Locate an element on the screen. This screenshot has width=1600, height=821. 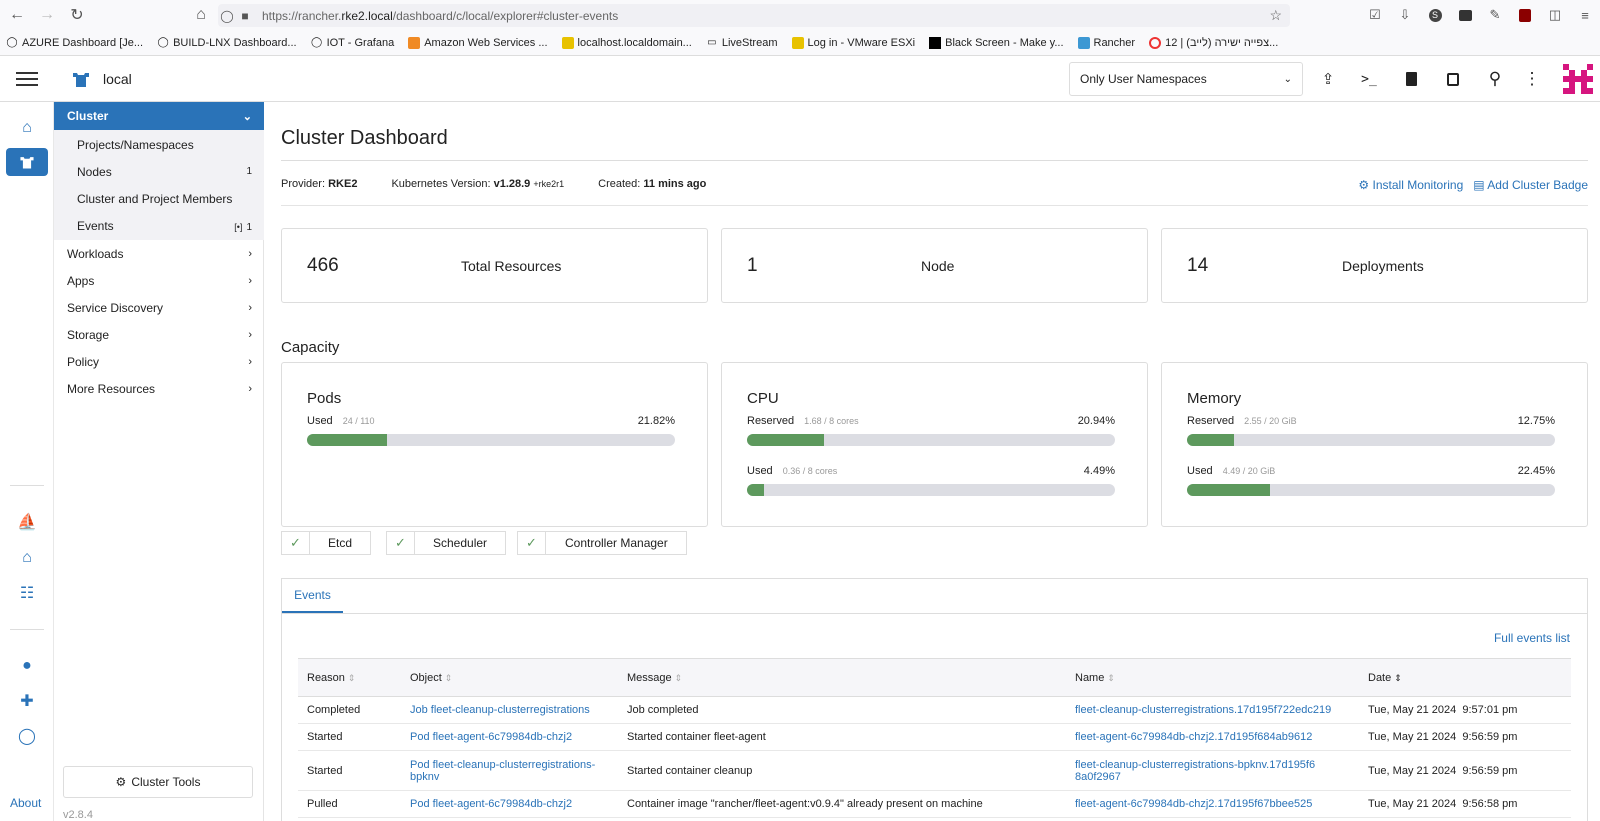
deployments-card: 14 Deployments is located at coordinates (1374, 265).